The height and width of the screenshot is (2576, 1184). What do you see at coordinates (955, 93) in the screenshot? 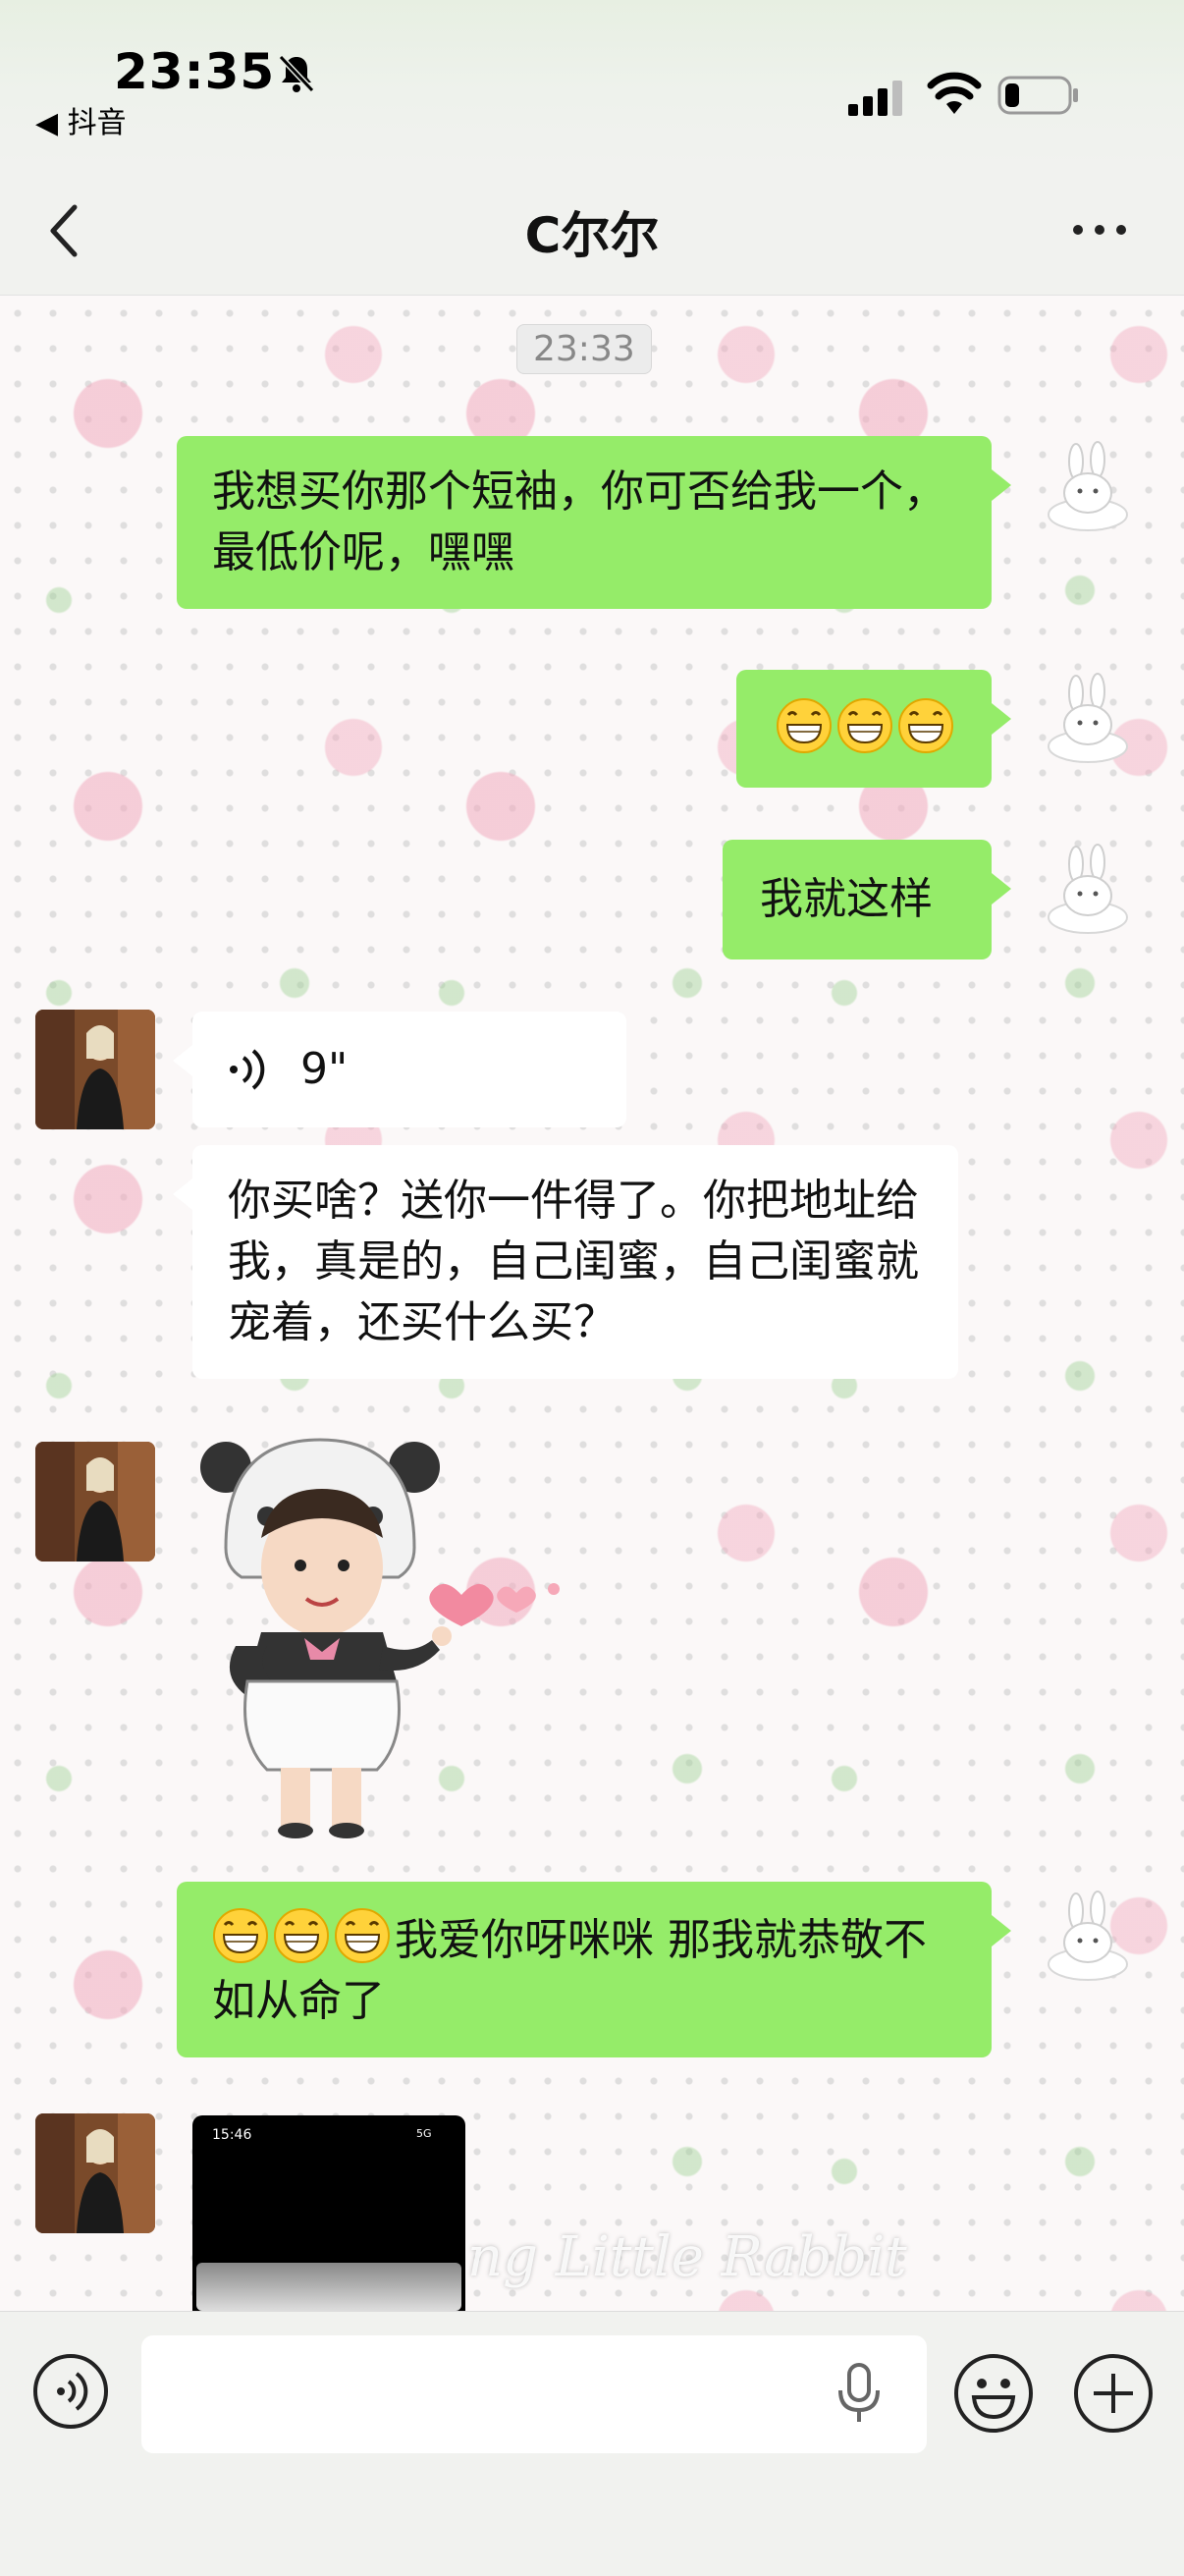
I see `wifi-icon` at bounding box center [955, 93].